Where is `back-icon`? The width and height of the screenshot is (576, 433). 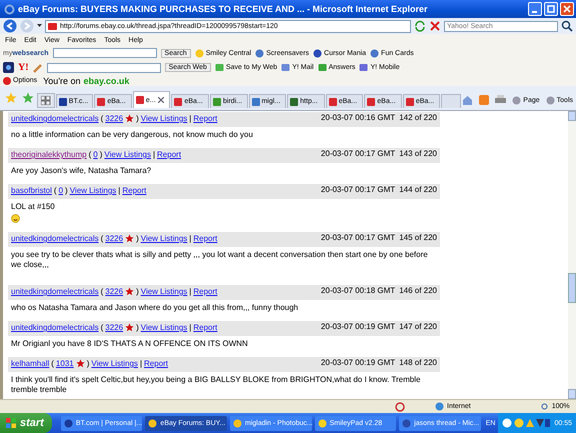
back-icon is located at coordinates (10, 26).